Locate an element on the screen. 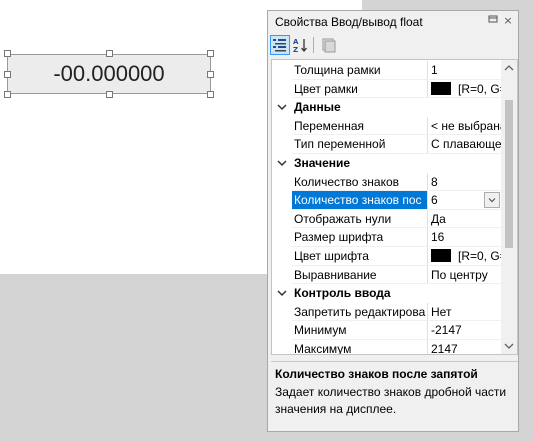  alphabetical-sort-button: A Z is located at coordinates (301, 45).